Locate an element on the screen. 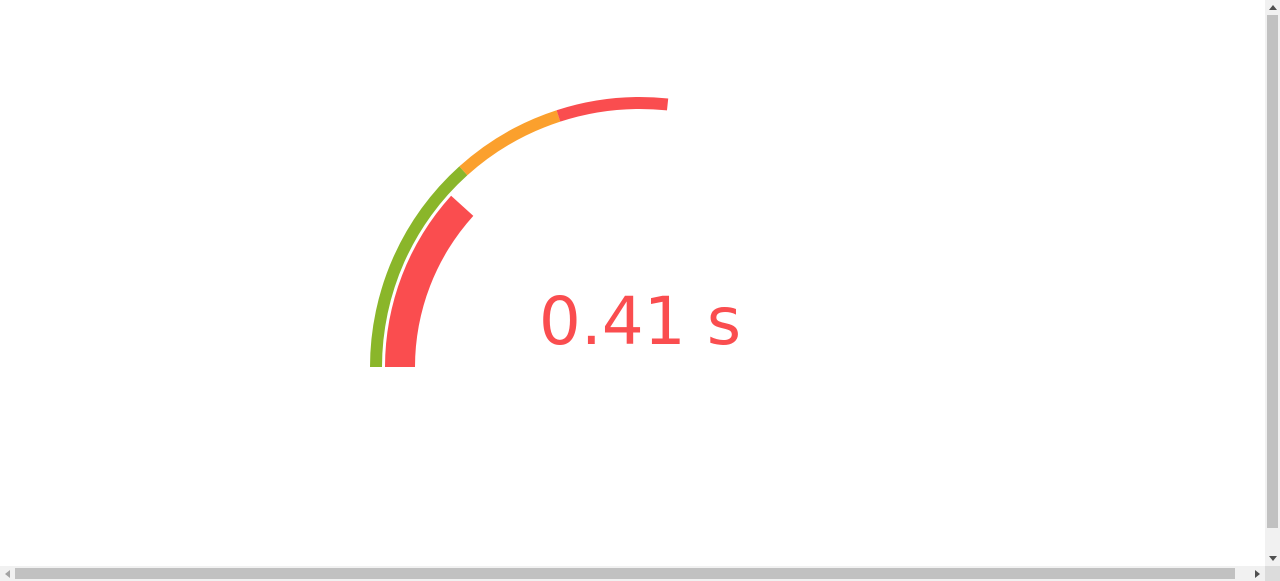 Image resolution: width=1280 pixels, height=581 pixels. gauge-value-arc is located at coordinates (429, 281).